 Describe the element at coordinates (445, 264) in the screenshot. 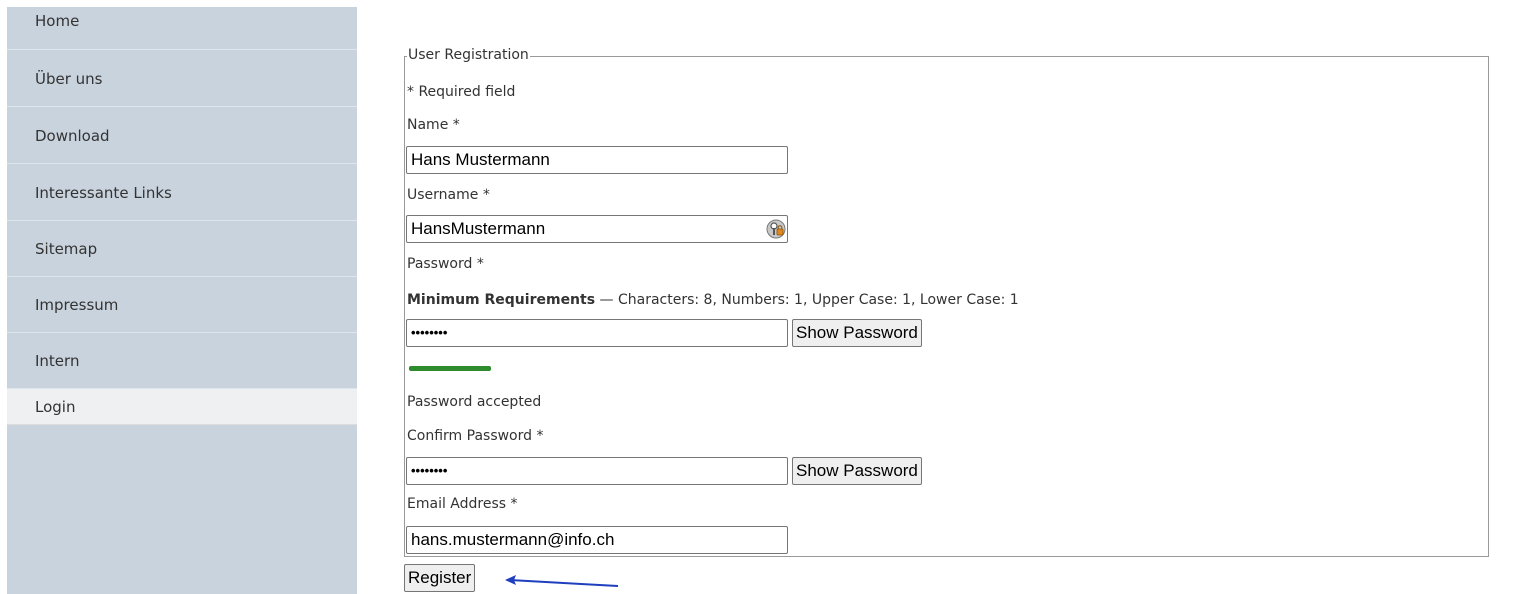

I see `password-label: Password *` at that location.